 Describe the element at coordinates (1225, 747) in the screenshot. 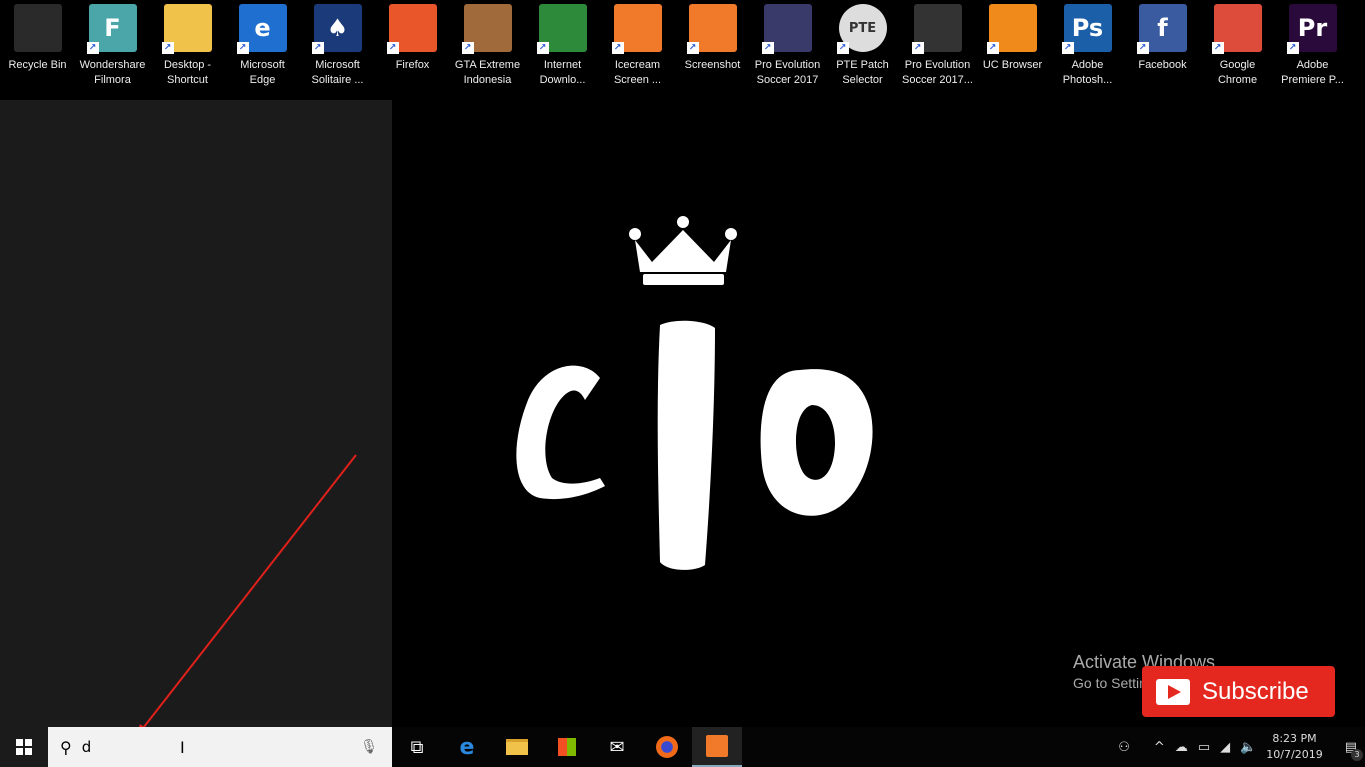

I see `network-icon: ◢` at that location.